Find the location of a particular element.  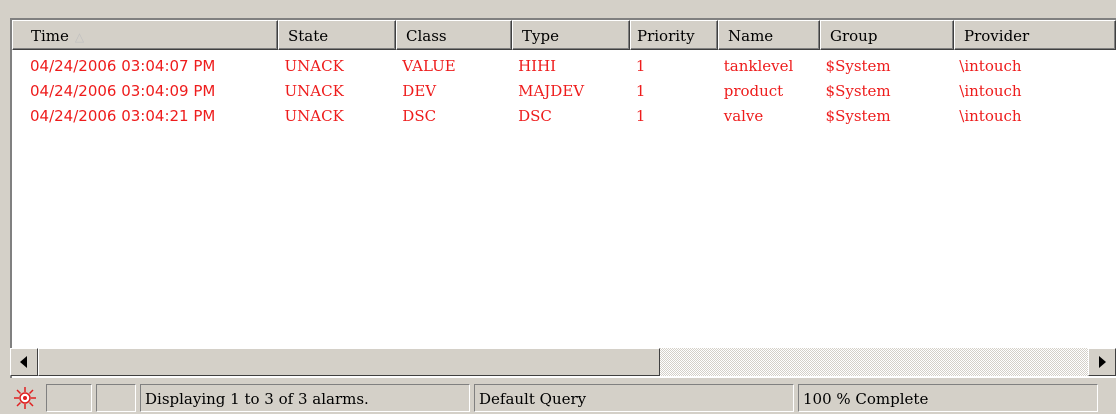

column-header-label: Priority is located at coordinates (666, 36).